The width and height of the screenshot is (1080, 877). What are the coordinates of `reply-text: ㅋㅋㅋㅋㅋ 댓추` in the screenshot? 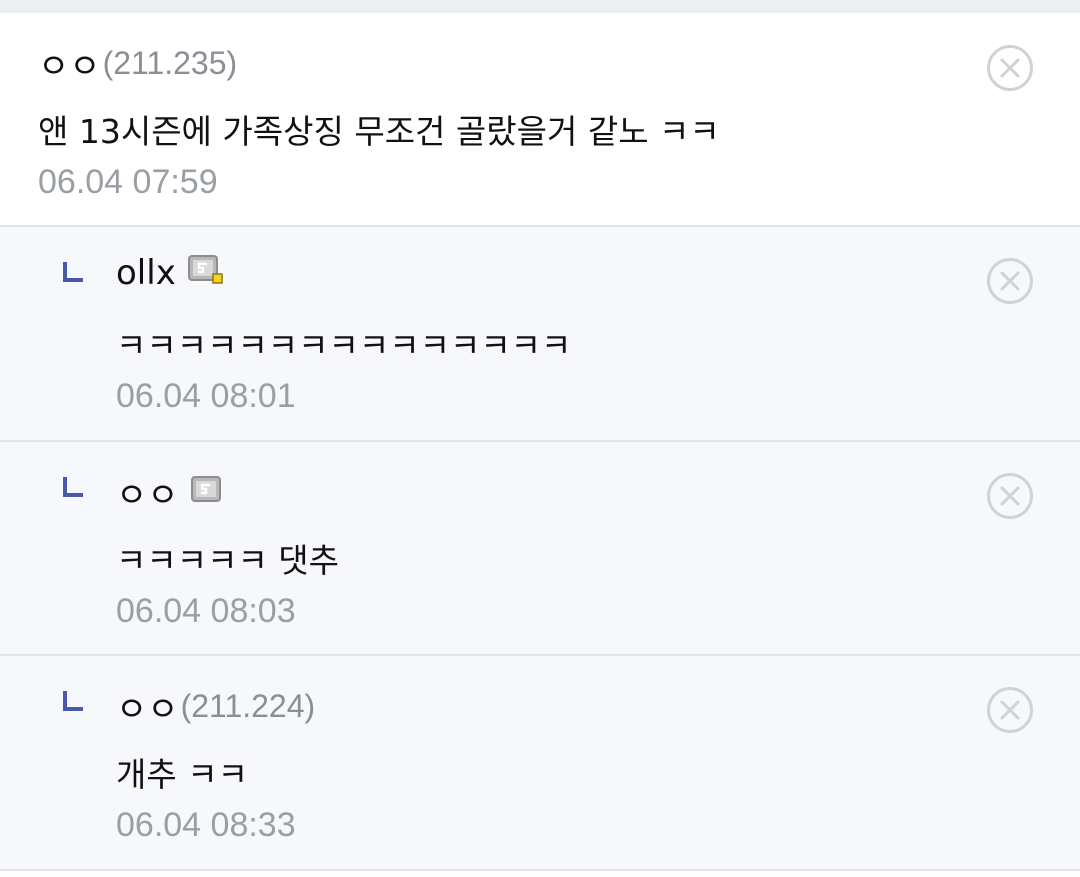 It's located at (228, 560).